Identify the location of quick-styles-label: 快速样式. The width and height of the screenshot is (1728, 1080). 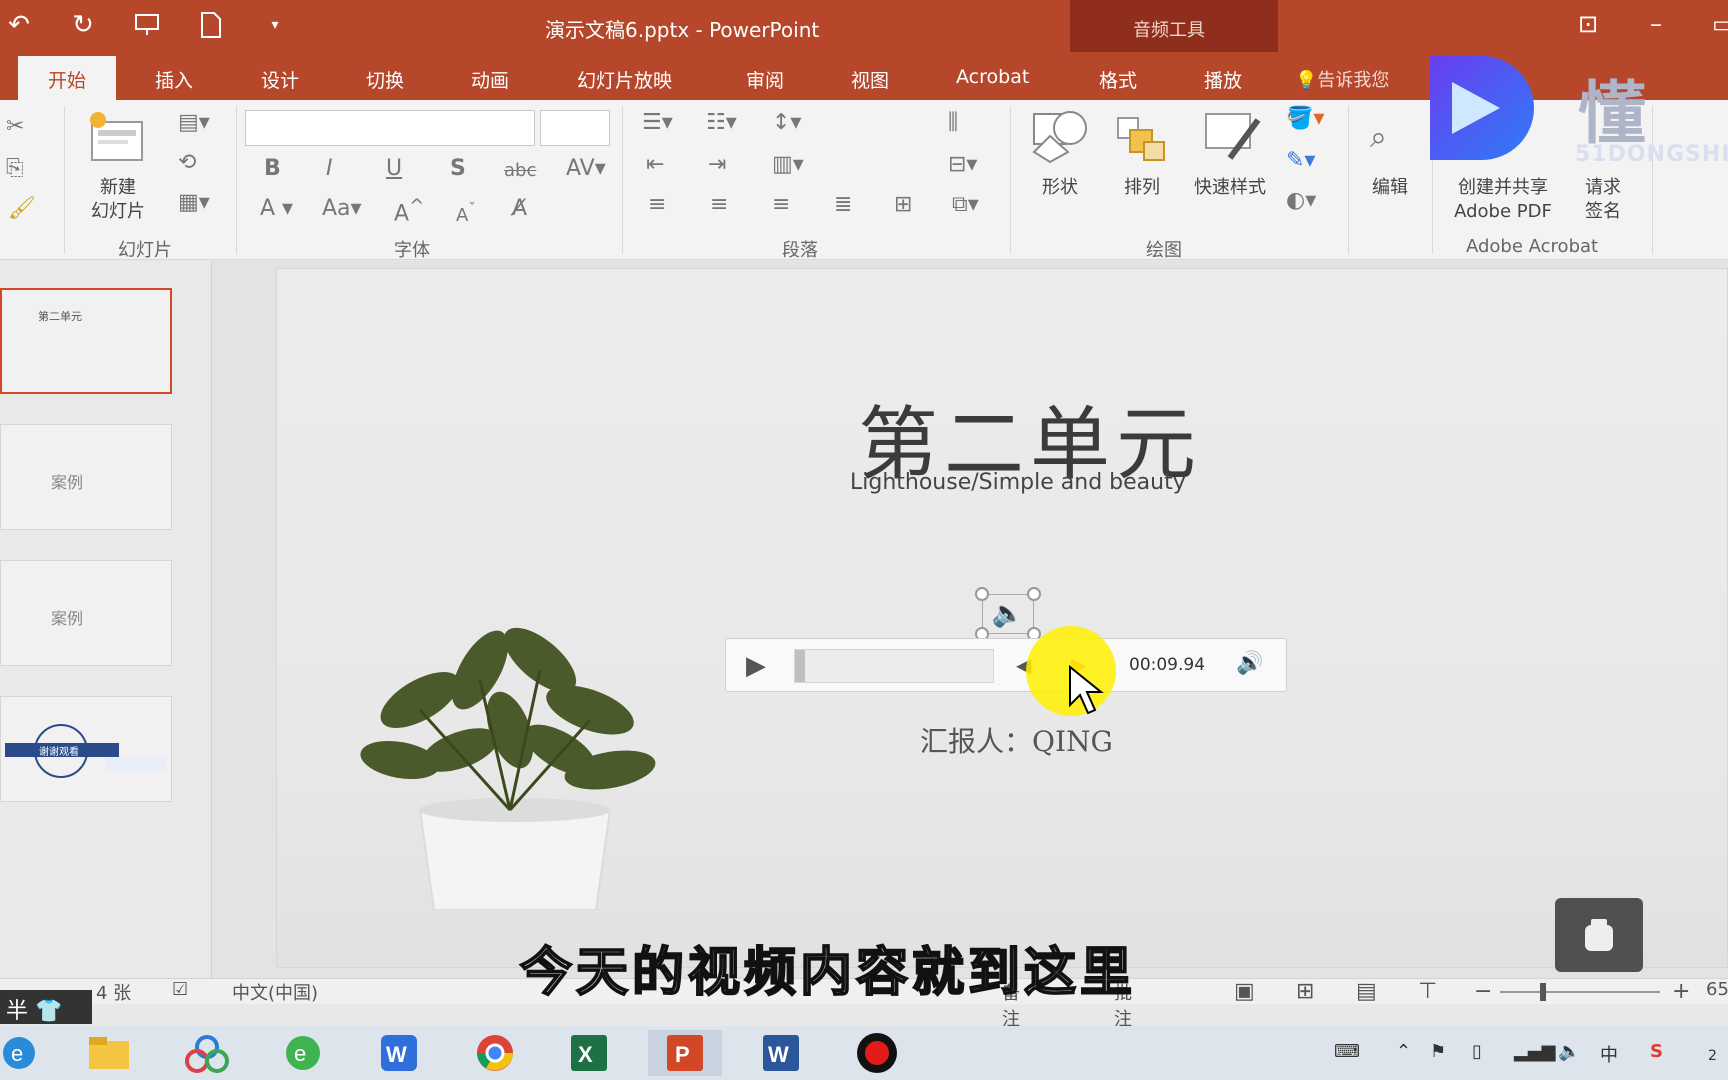
(1230, 188).